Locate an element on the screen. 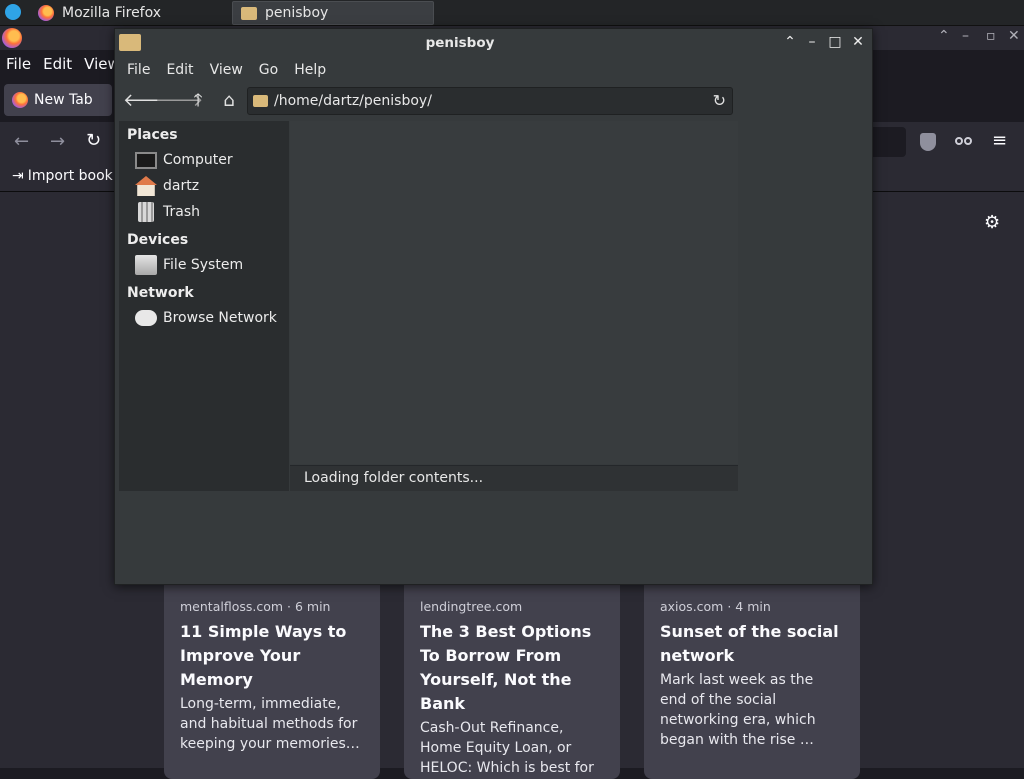 Image resolution: width=1024 pixels, height=779 pixels. sidebar-item-filesystem: File System is located at coordinates (189, 265).